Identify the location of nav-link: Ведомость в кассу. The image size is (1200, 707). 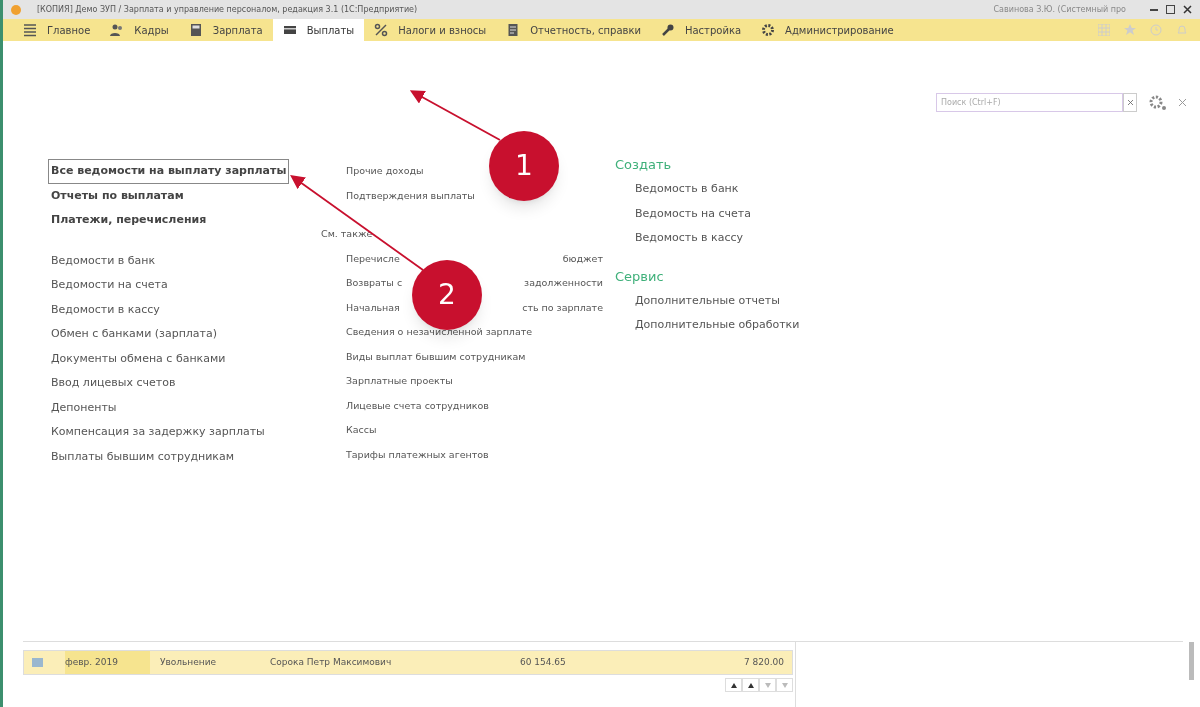
(679, 238).